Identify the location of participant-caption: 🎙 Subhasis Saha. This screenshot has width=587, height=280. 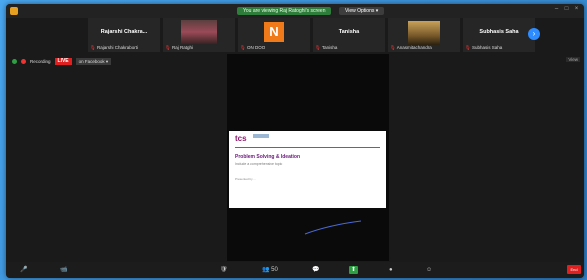
(484, 47).